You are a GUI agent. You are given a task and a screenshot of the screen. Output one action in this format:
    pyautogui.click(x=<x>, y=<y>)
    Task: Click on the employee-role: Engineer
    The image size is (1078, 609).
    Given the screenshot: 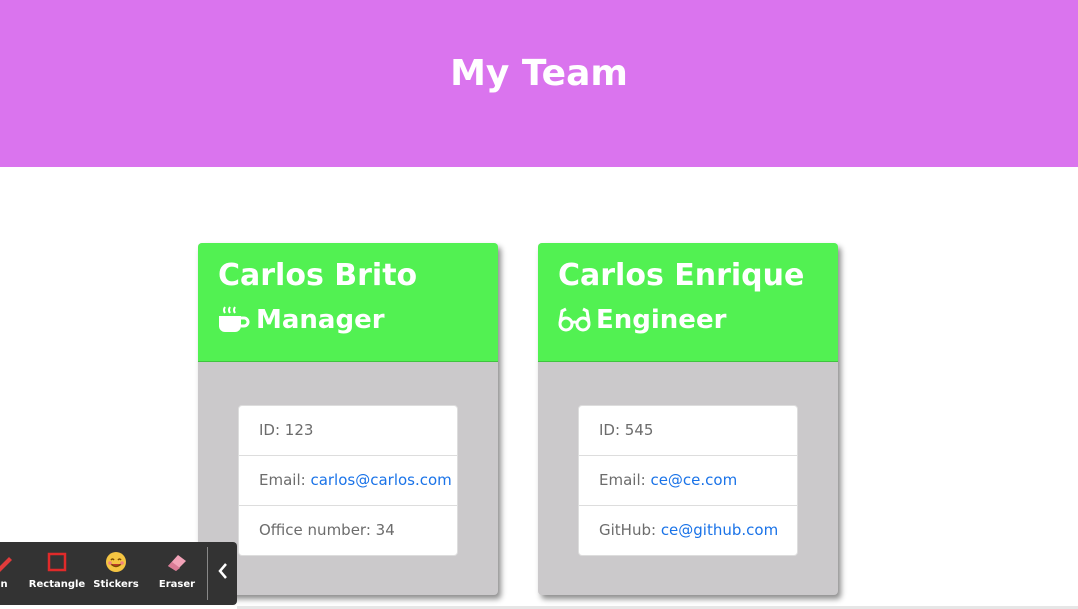 What is the action you would take?
    pyautogui.click(x=698, y=320)
    